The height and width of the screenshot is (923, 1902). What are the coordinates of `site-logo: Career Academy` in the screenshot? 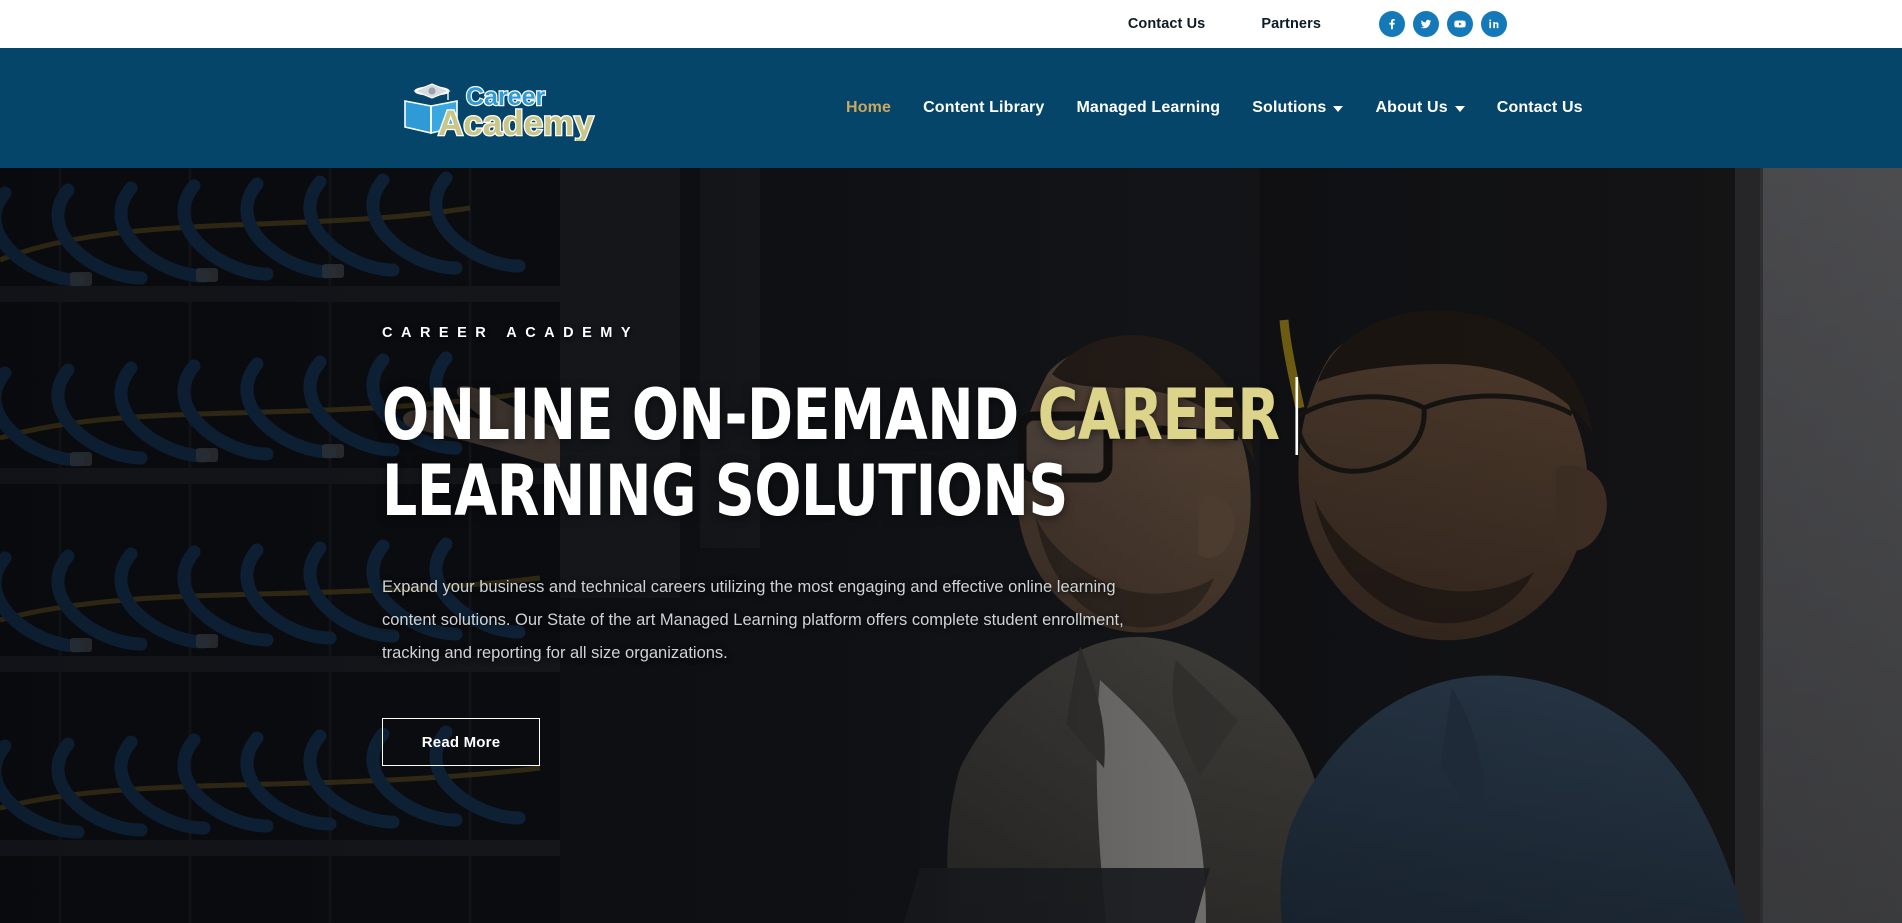 It's located at (511, 108).